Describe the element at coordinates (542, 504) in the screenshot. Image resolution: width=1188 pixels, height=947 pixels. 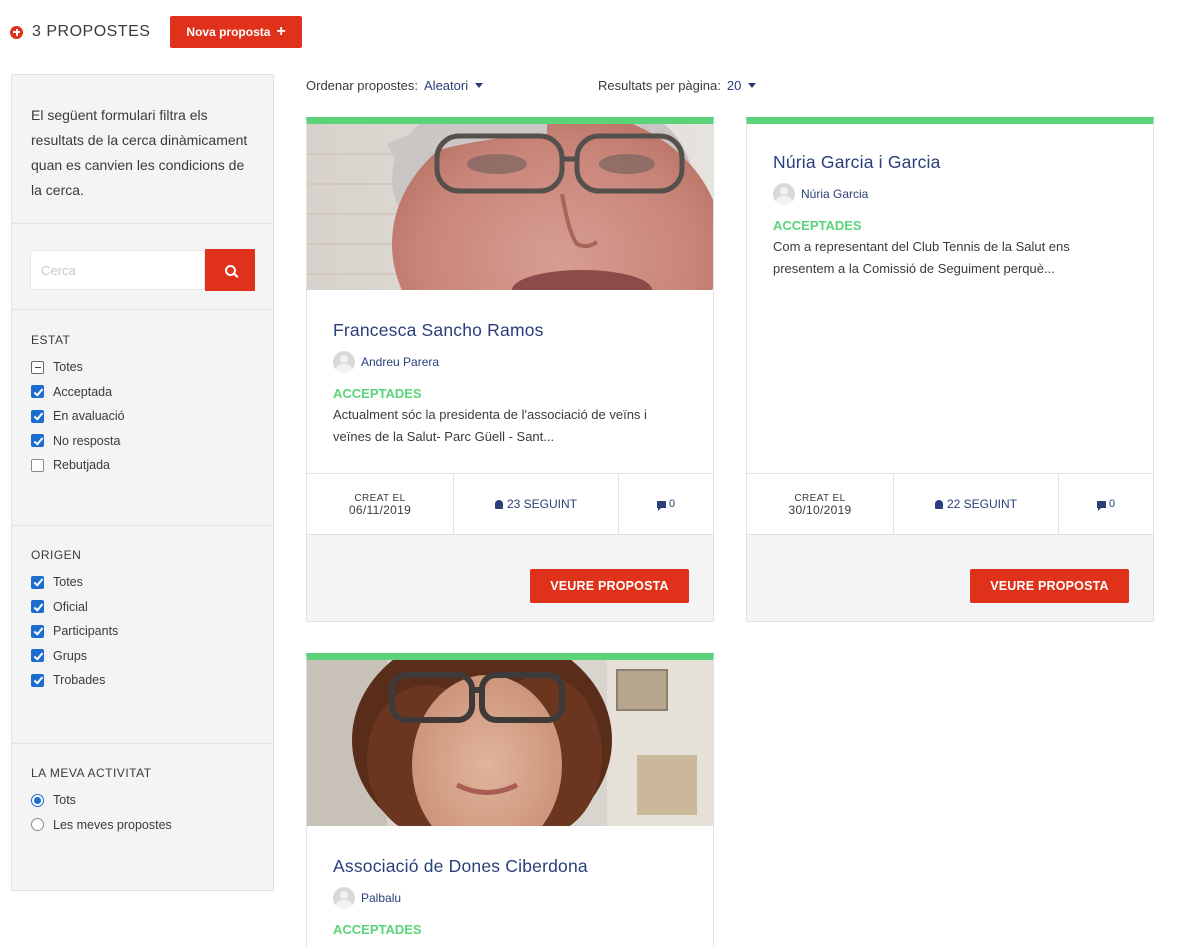
I see `followers-label: 23 SEGUINT` at that location.